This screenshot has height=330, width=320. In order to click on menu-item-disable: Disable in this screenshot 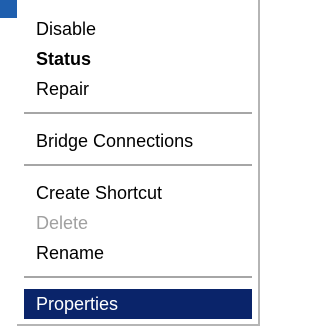, I will do `click(138, 29)`.